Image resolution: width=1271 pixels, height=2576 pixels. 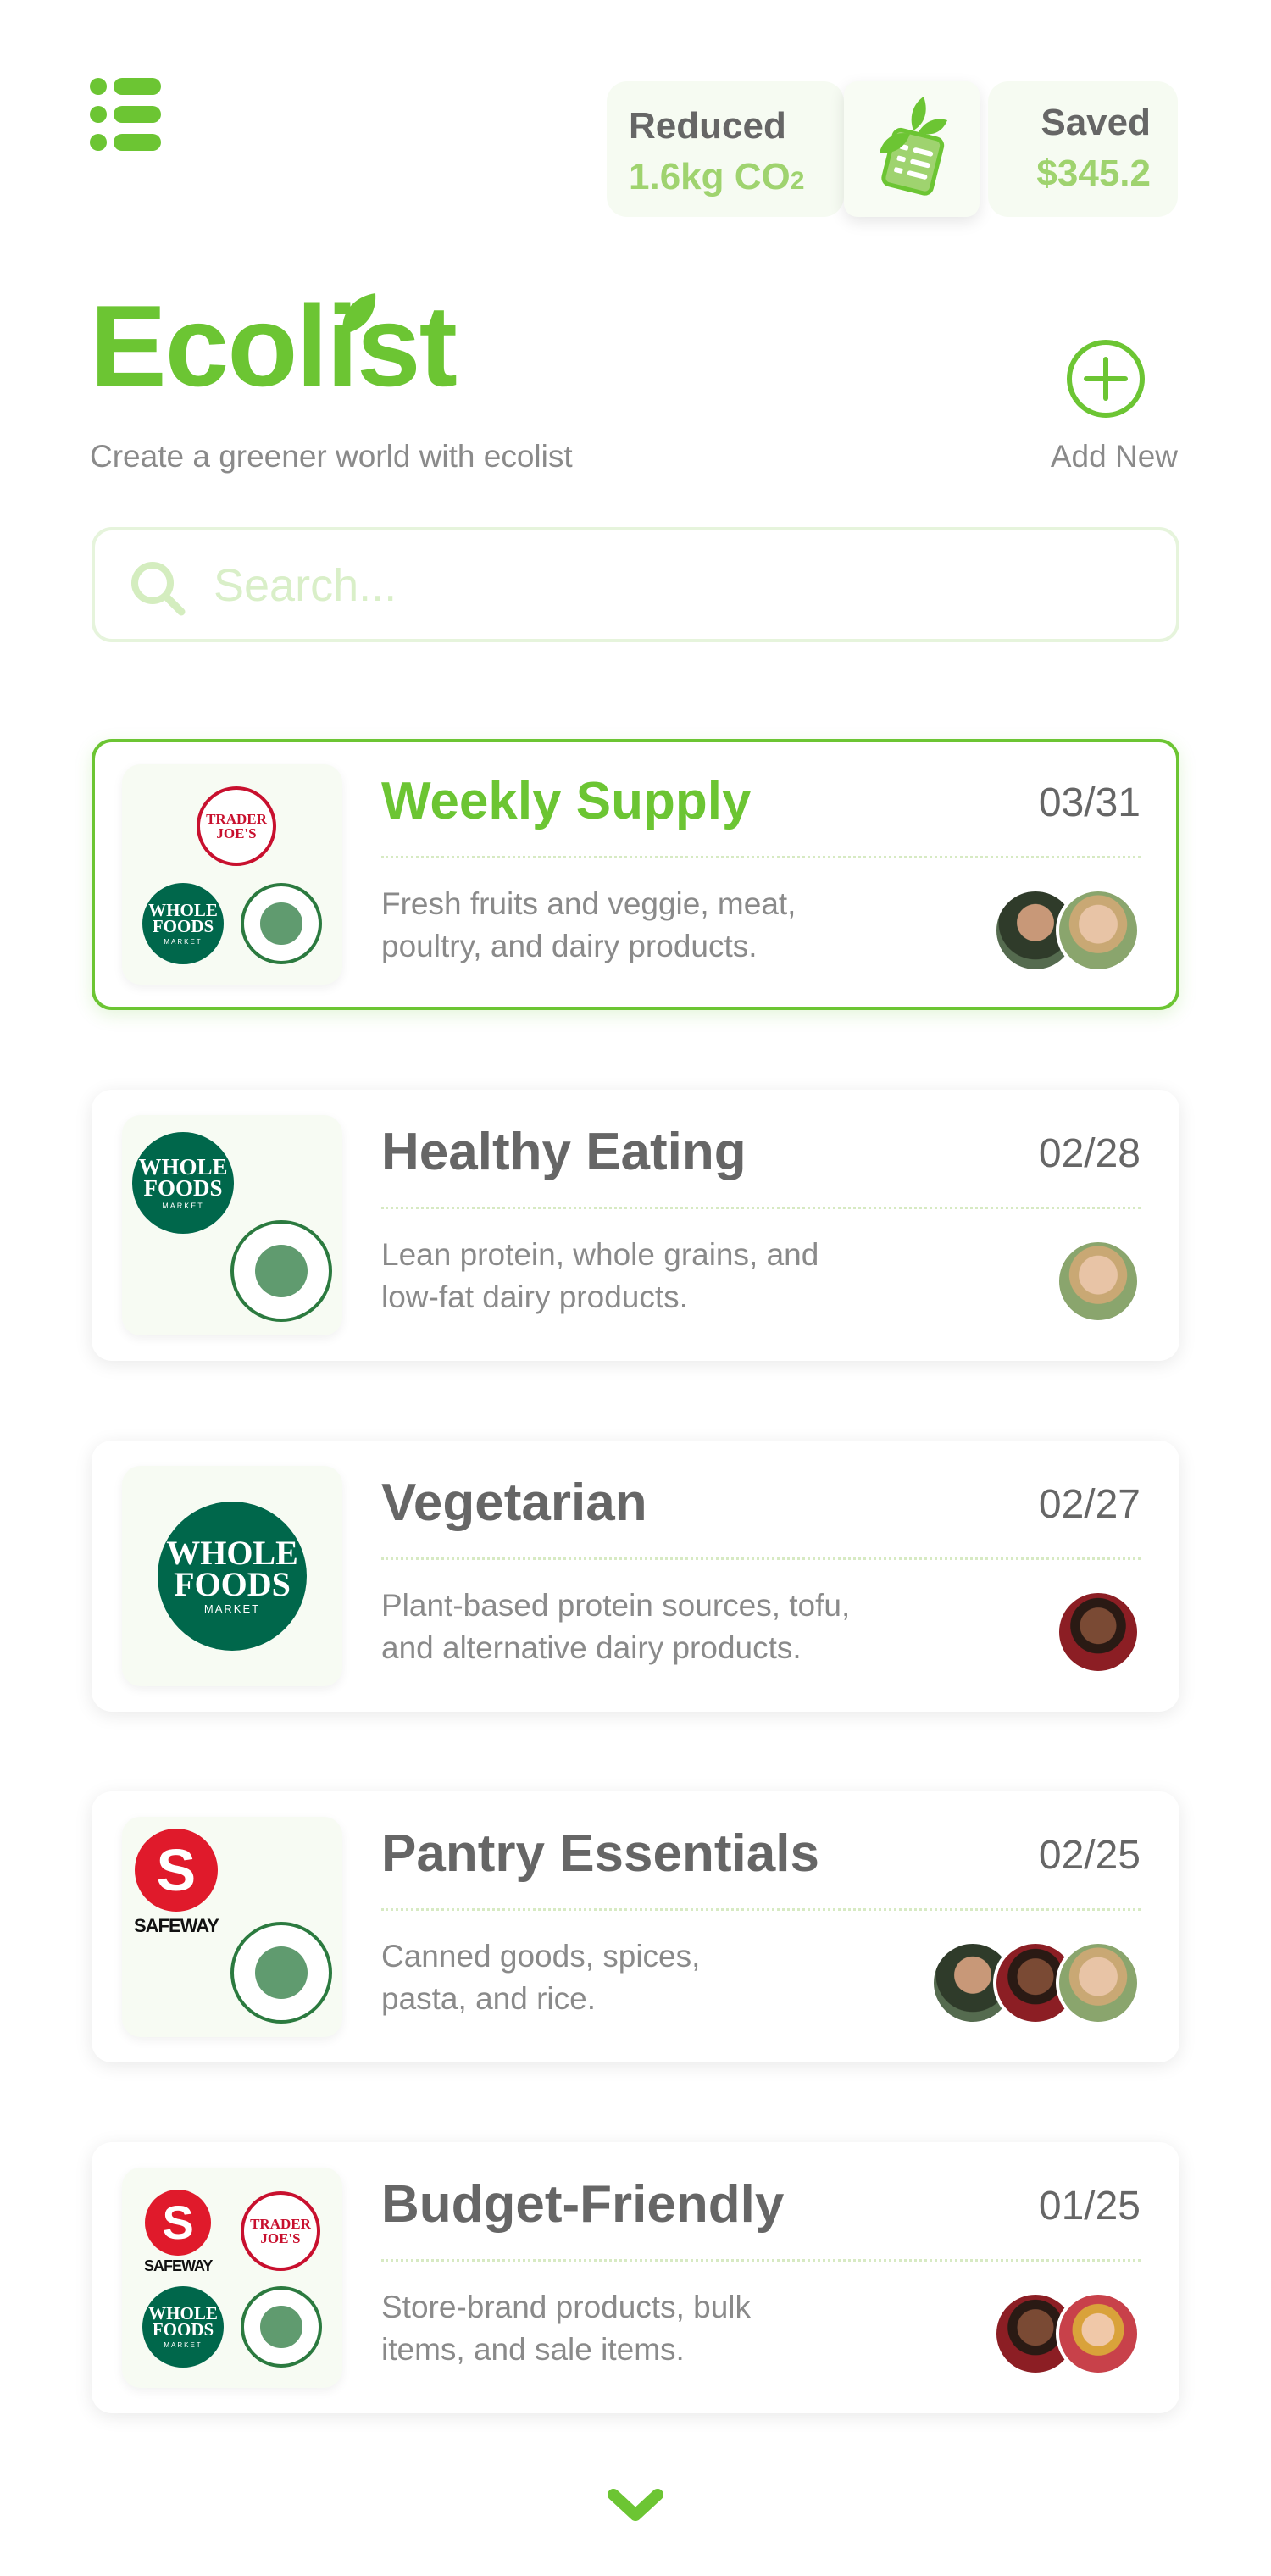 I want to click on load-more-button, so click(x=635, y=2505).